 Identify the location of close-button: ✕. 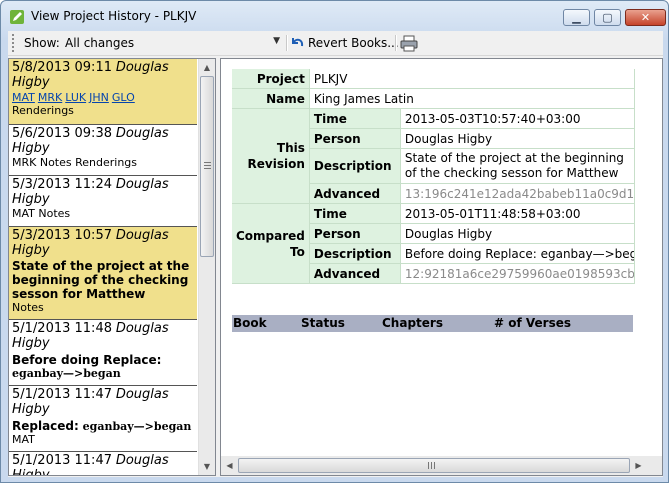
(645, 17).